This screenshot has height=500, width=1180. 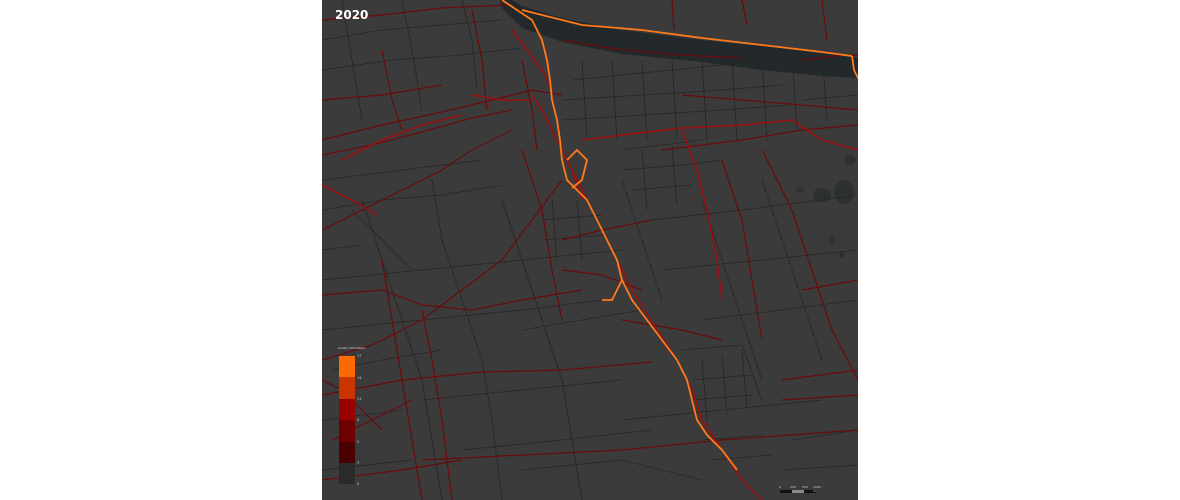 I want to click on scale-bar: 0 250 500 1000 m, so click(x=800, y=490).